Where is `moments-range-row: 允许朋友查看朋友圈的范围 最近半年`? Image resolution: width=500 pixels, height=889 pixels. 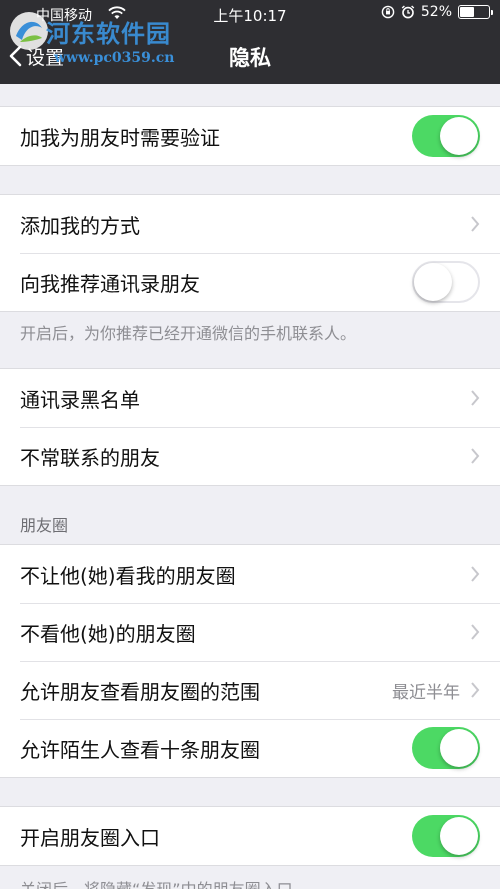 moments-range-row: 允许朋友查看朋友圈的范围 最近半年 is located at coordinates (250, 690).